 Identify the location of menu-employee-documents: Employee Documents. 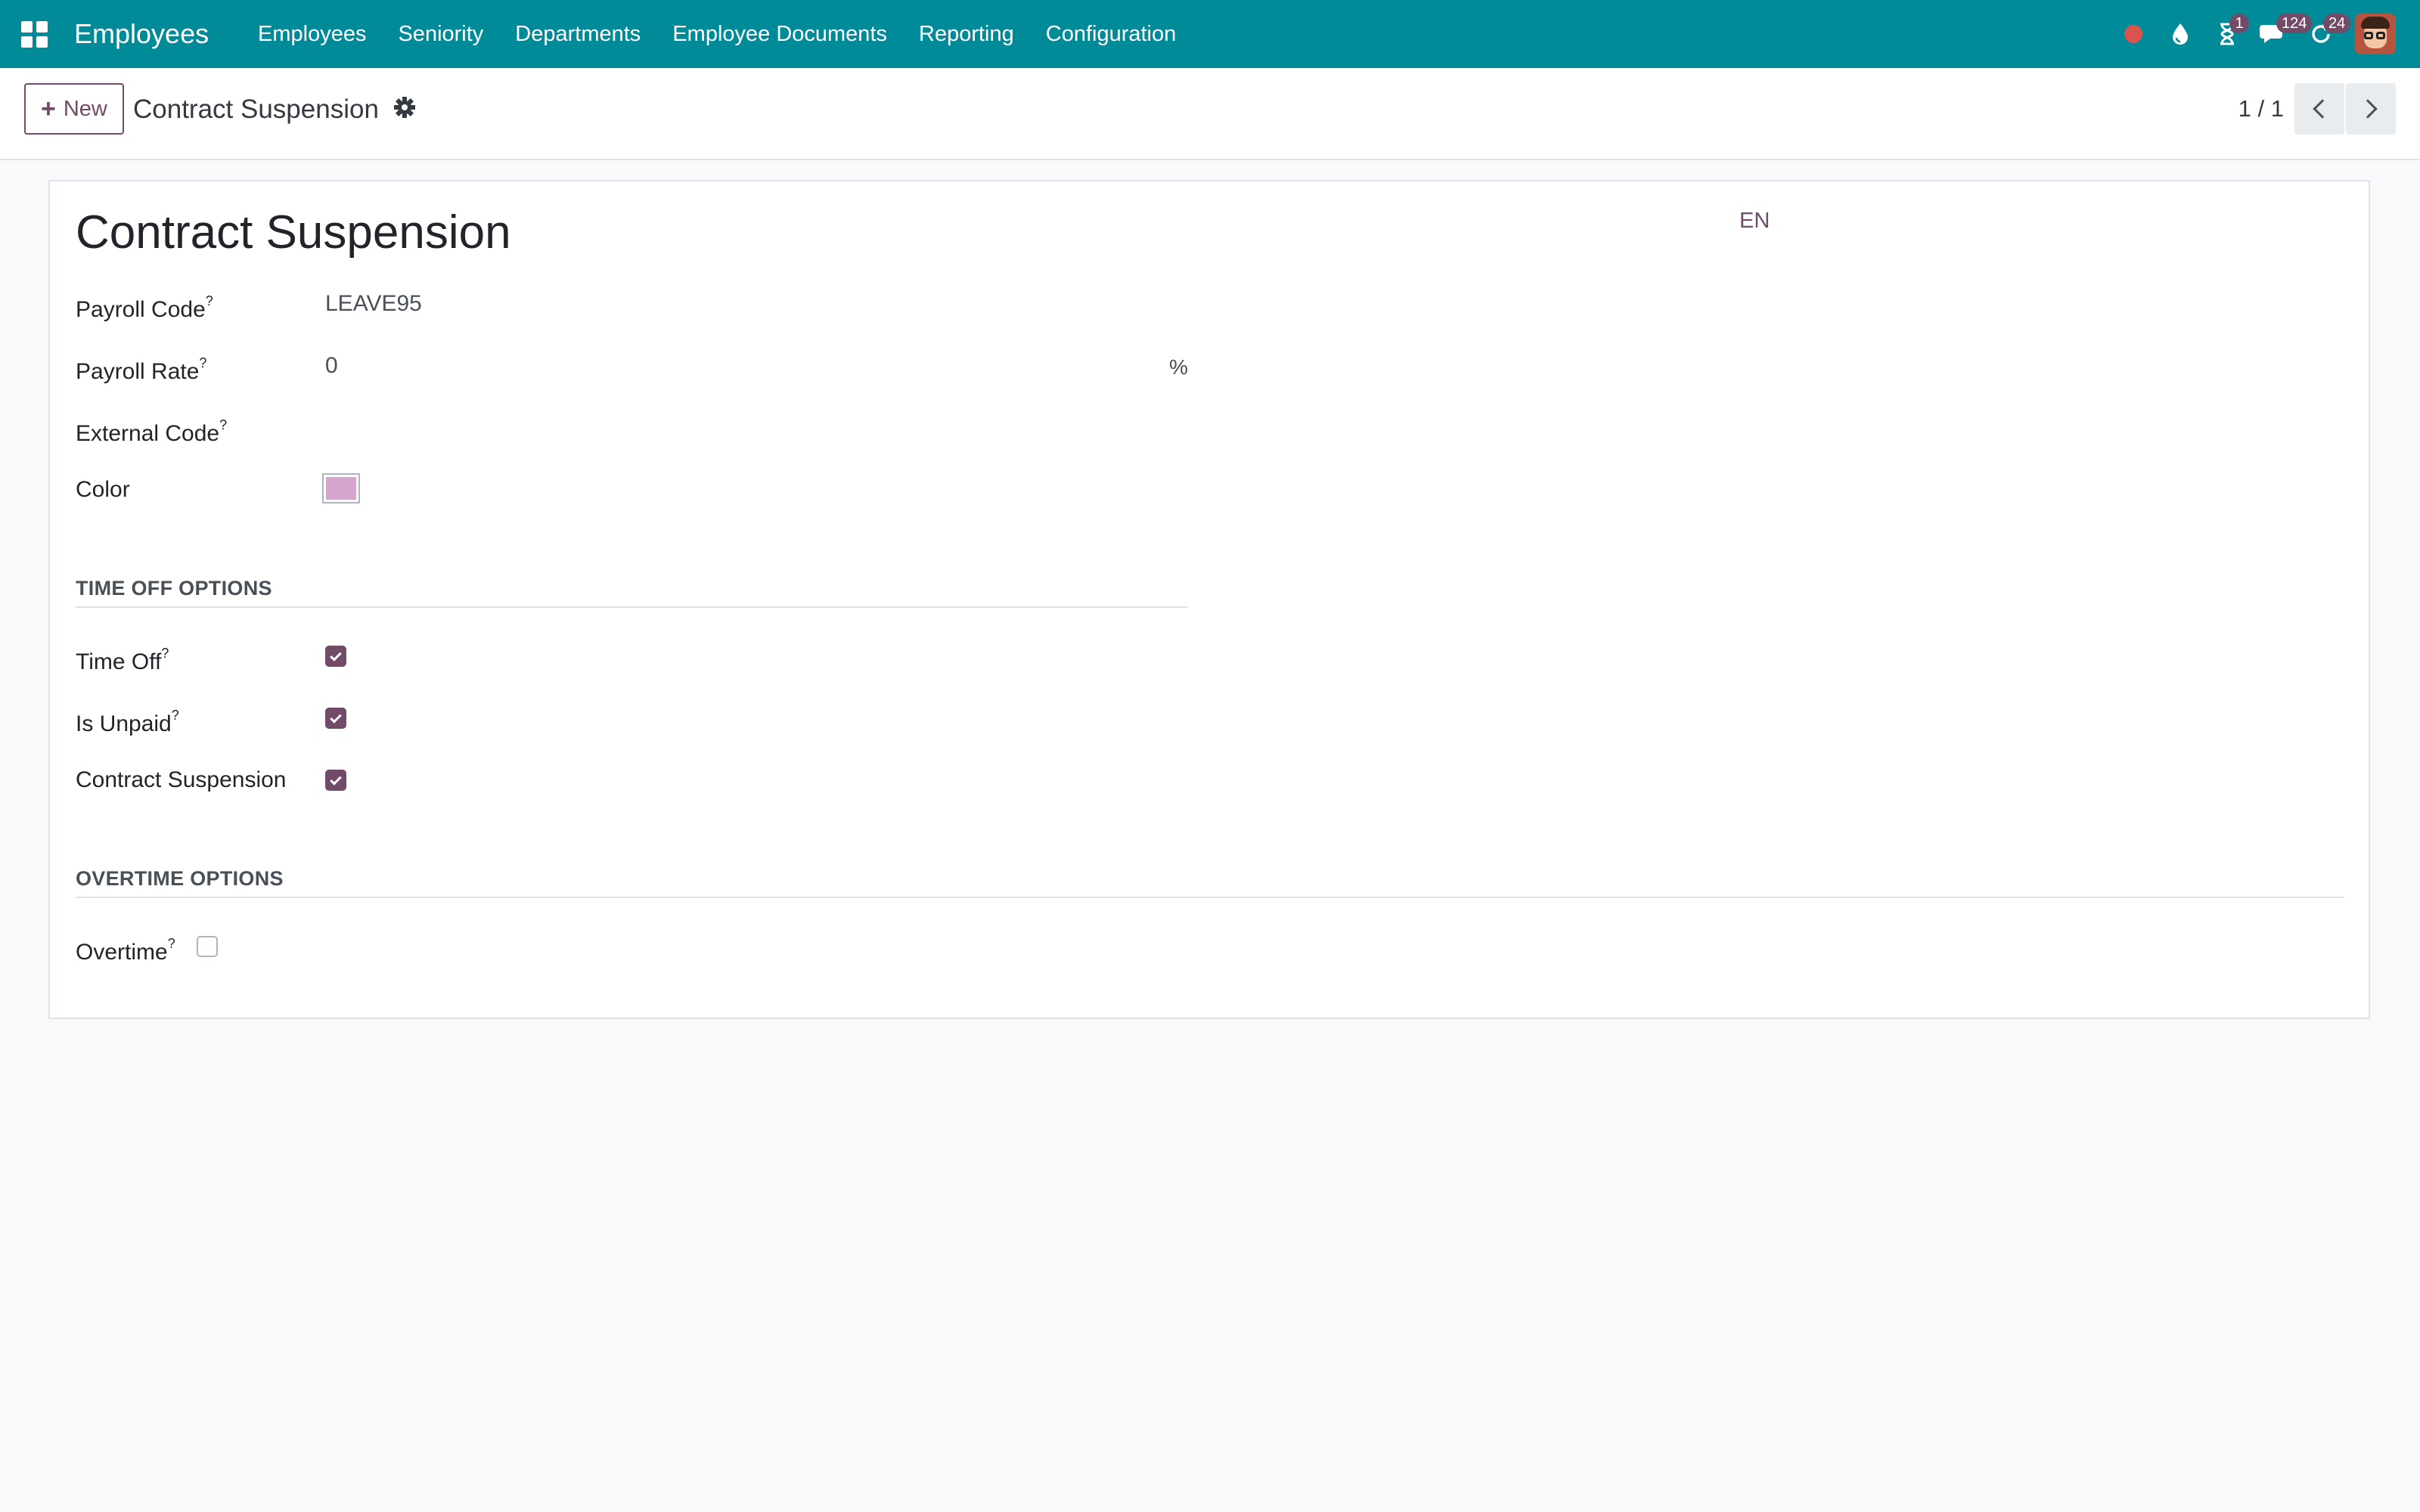
(780, 34).